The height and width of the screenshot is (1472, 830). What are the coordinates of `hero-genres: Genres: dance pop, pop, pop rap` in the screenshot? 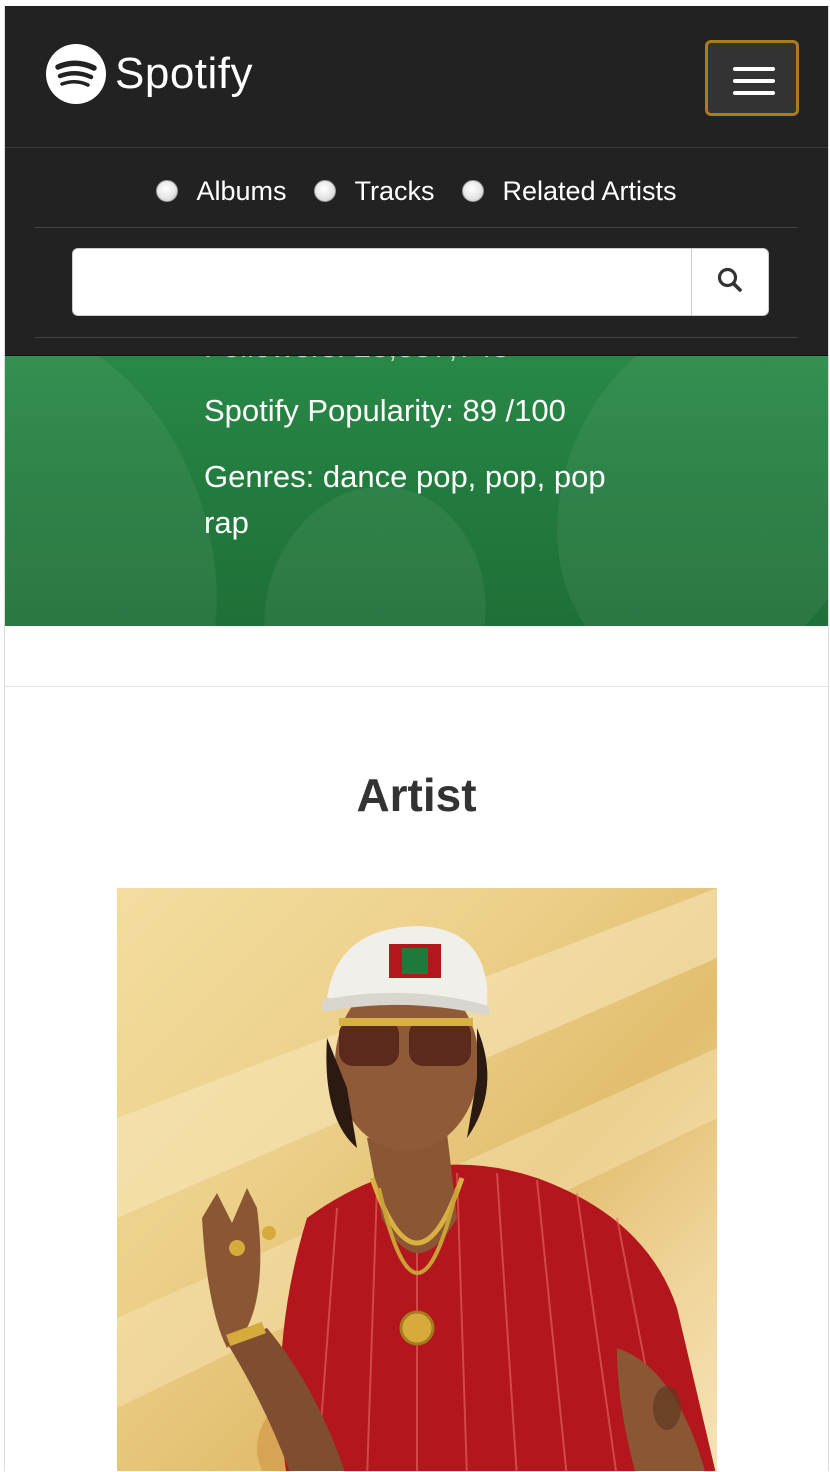 It's located at (405, 499).